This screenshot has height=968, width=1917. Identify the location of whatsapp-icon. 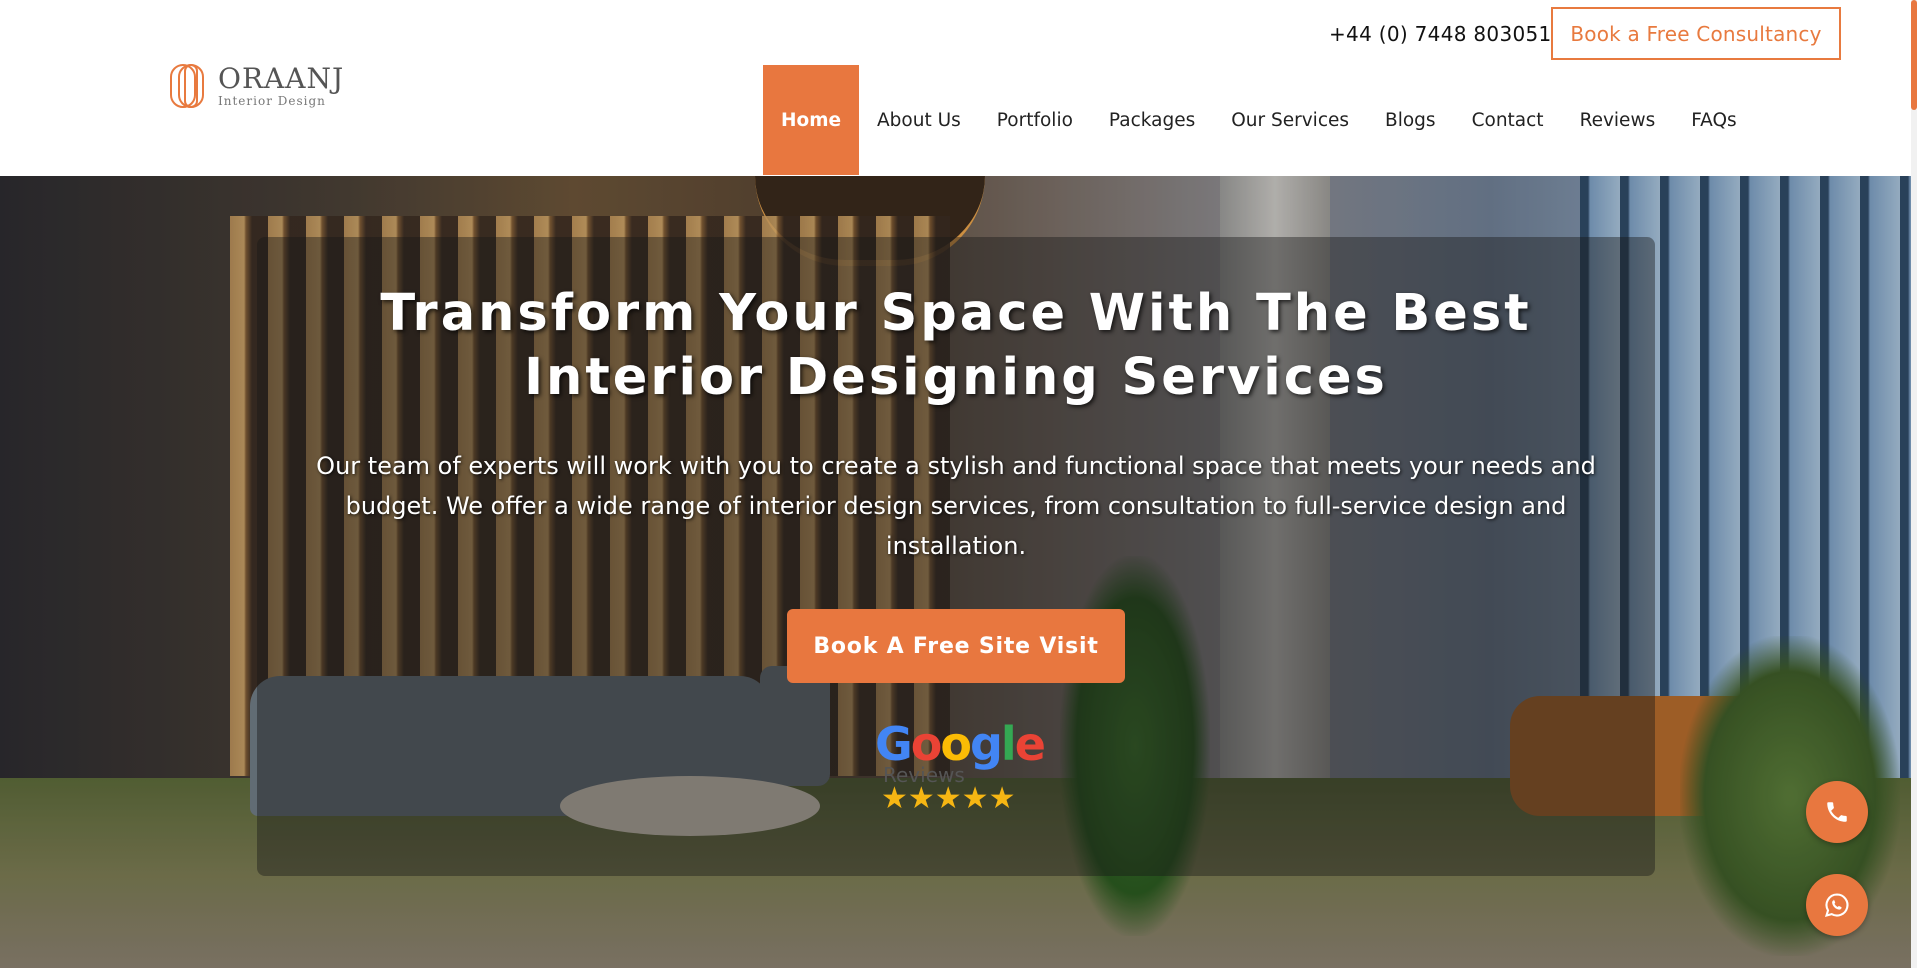
(1836, 905).